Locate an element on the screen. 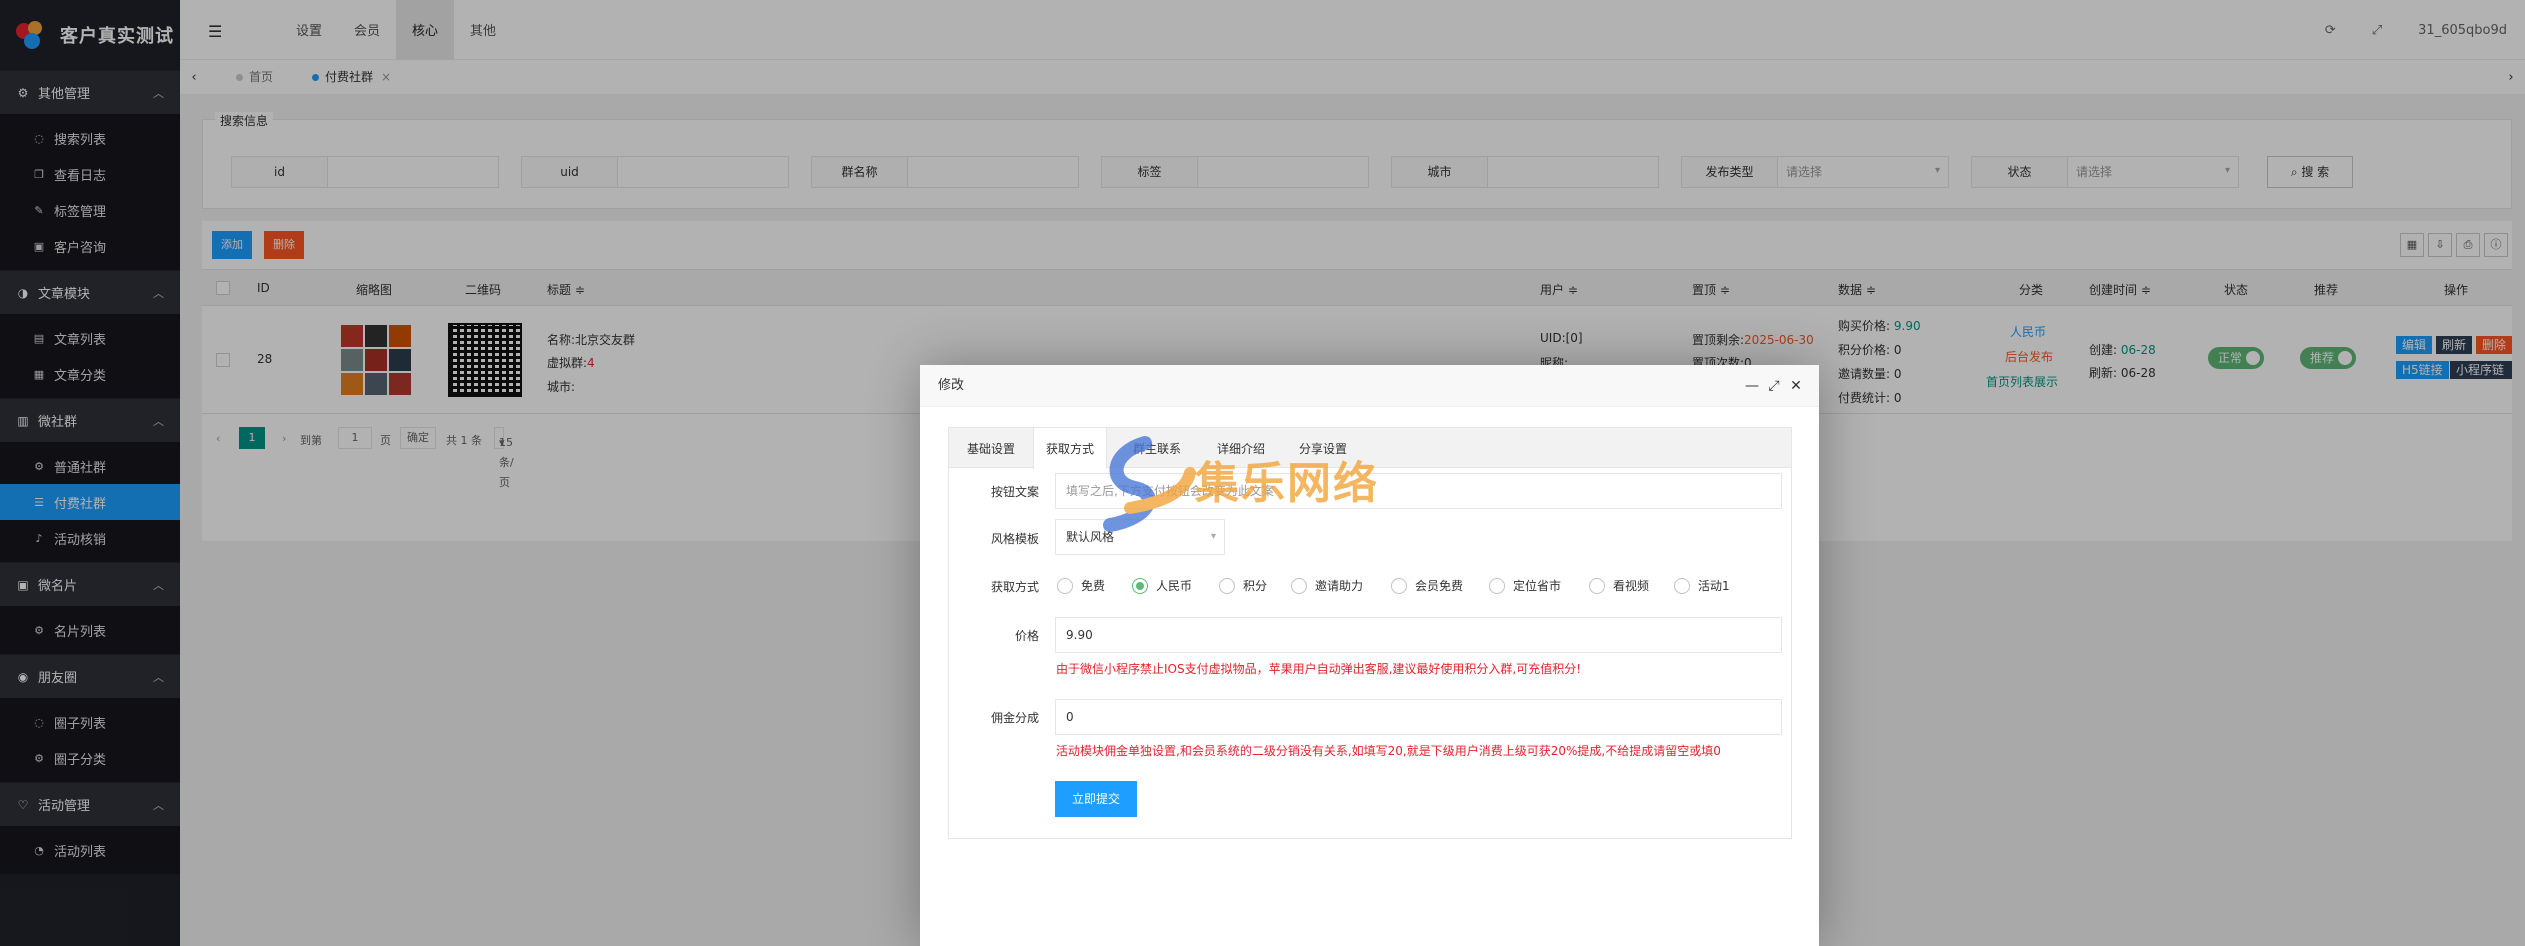 The image size is (2525, 946). radio-label: 会员免费 is located at coordinates (1439, 586).